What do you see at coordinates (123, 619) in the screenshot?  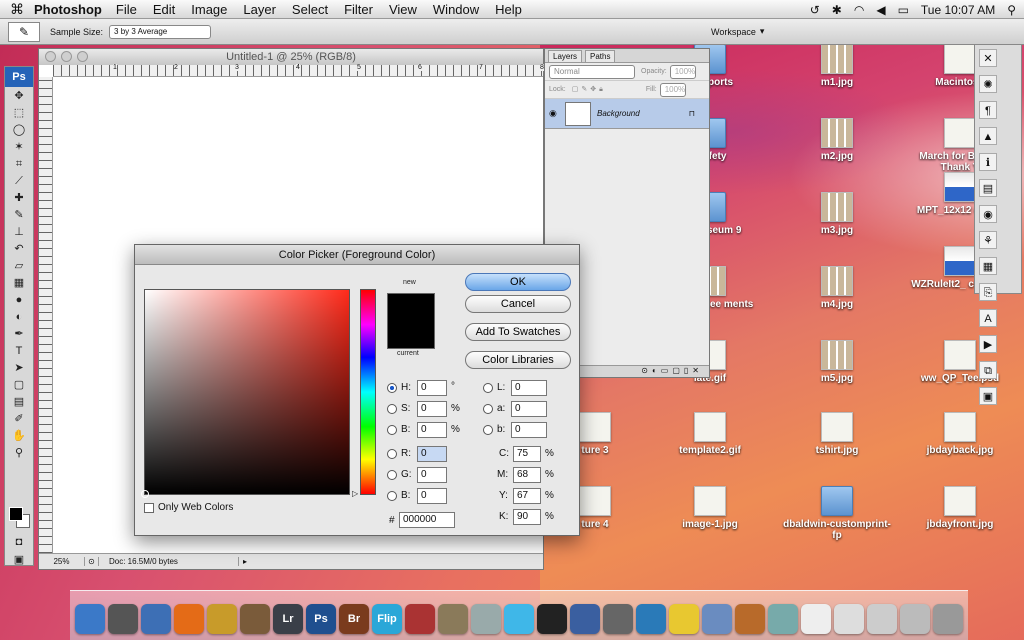 I see `dashboard-icon` at bounding box center [123, 619].